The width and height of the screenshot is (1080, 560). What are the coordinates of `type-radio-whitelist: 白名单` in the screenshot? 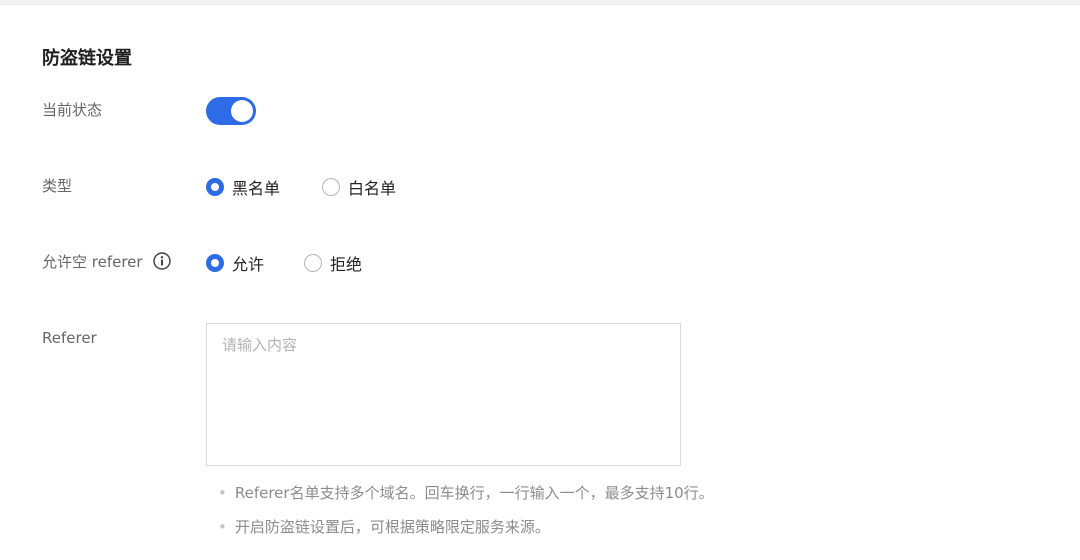 It's located at (359, 187).